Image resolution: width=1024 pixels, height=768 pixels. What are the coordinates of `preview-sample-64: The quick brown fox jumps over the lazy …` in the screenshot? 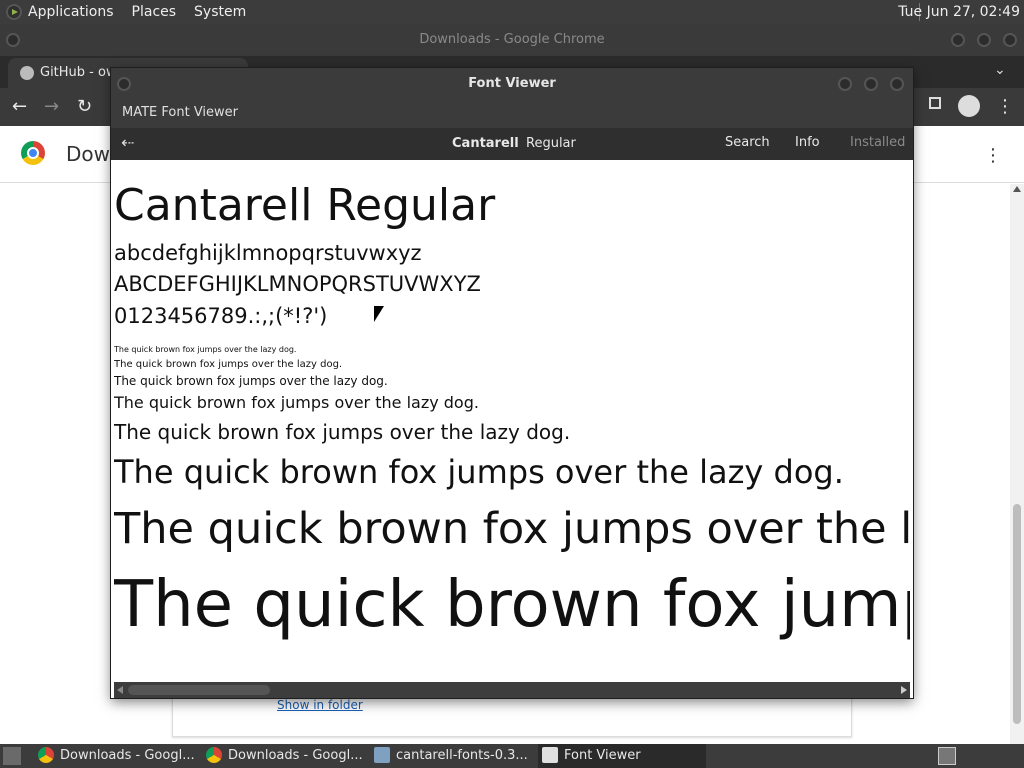 It's located at (512, 605).